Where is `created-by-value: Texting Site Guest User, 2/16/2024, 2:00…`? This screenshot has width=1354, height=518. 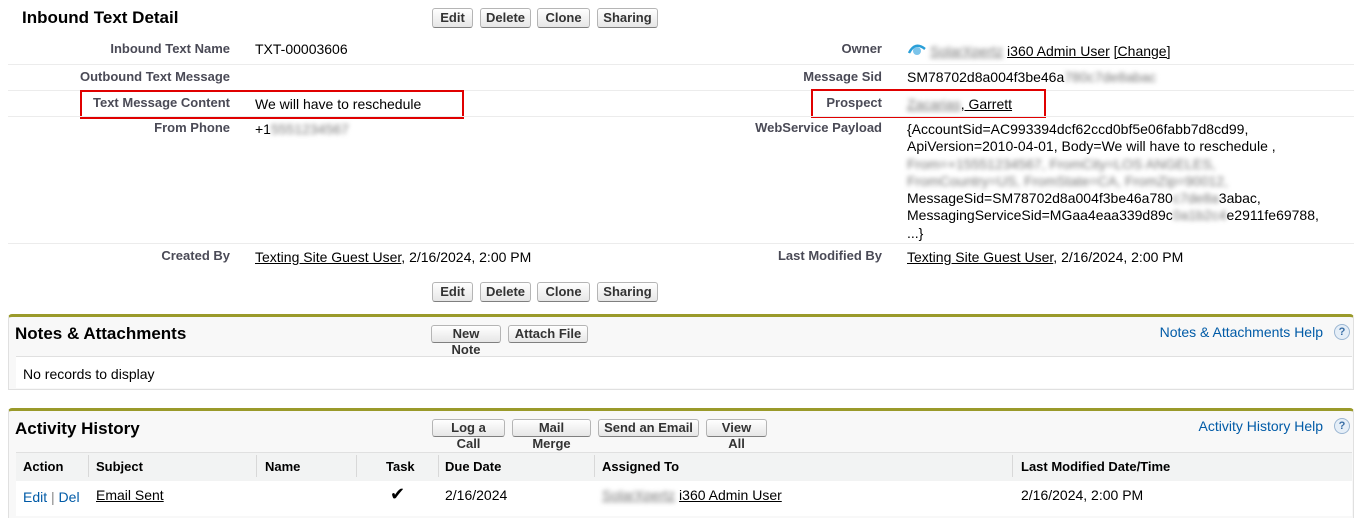 created-by-value: Texting Site Guest User, 2/16/2024, 2:00… is located at coordinates (393, 257).